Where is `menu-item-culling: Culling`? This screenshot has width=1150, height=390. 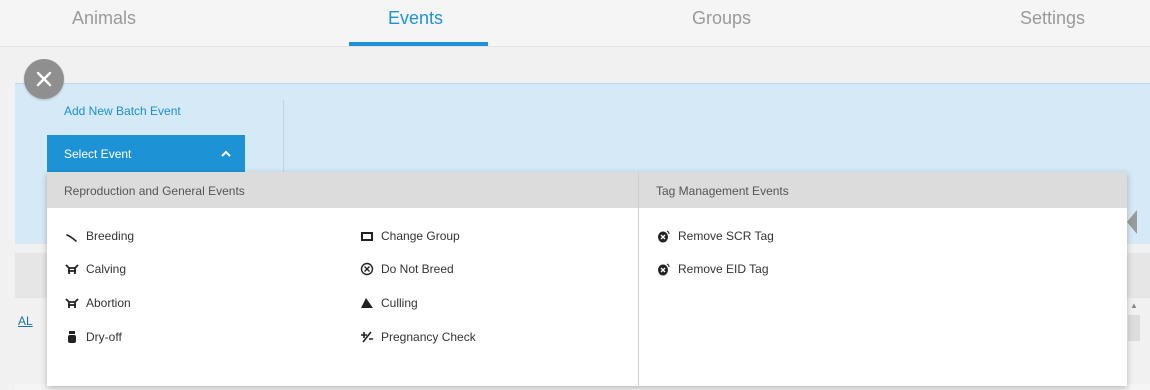 menu-item-culling: Culling is located at coordinates (388, 303).